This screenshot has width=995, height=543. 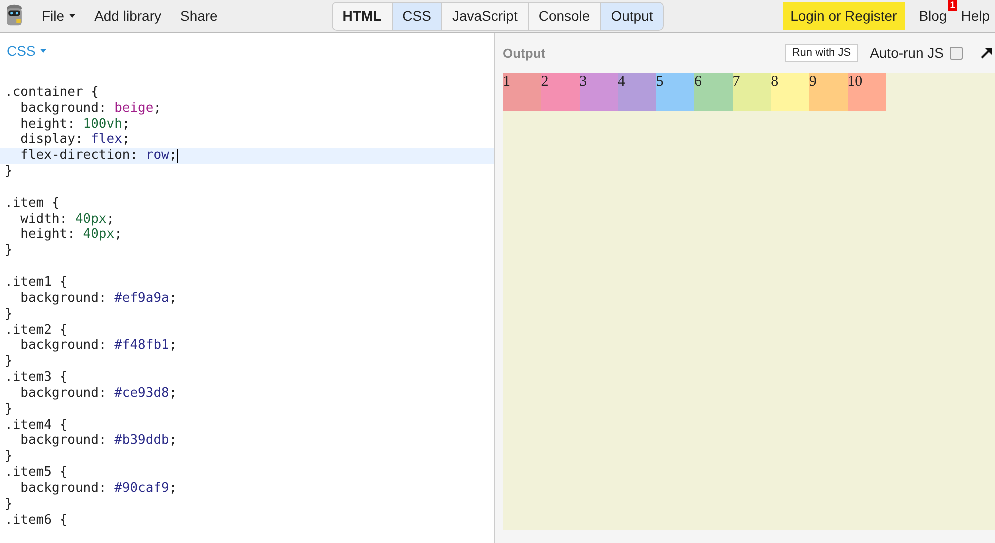 I want to click on code-line: width: 40px;, so click(x=67, y=219).